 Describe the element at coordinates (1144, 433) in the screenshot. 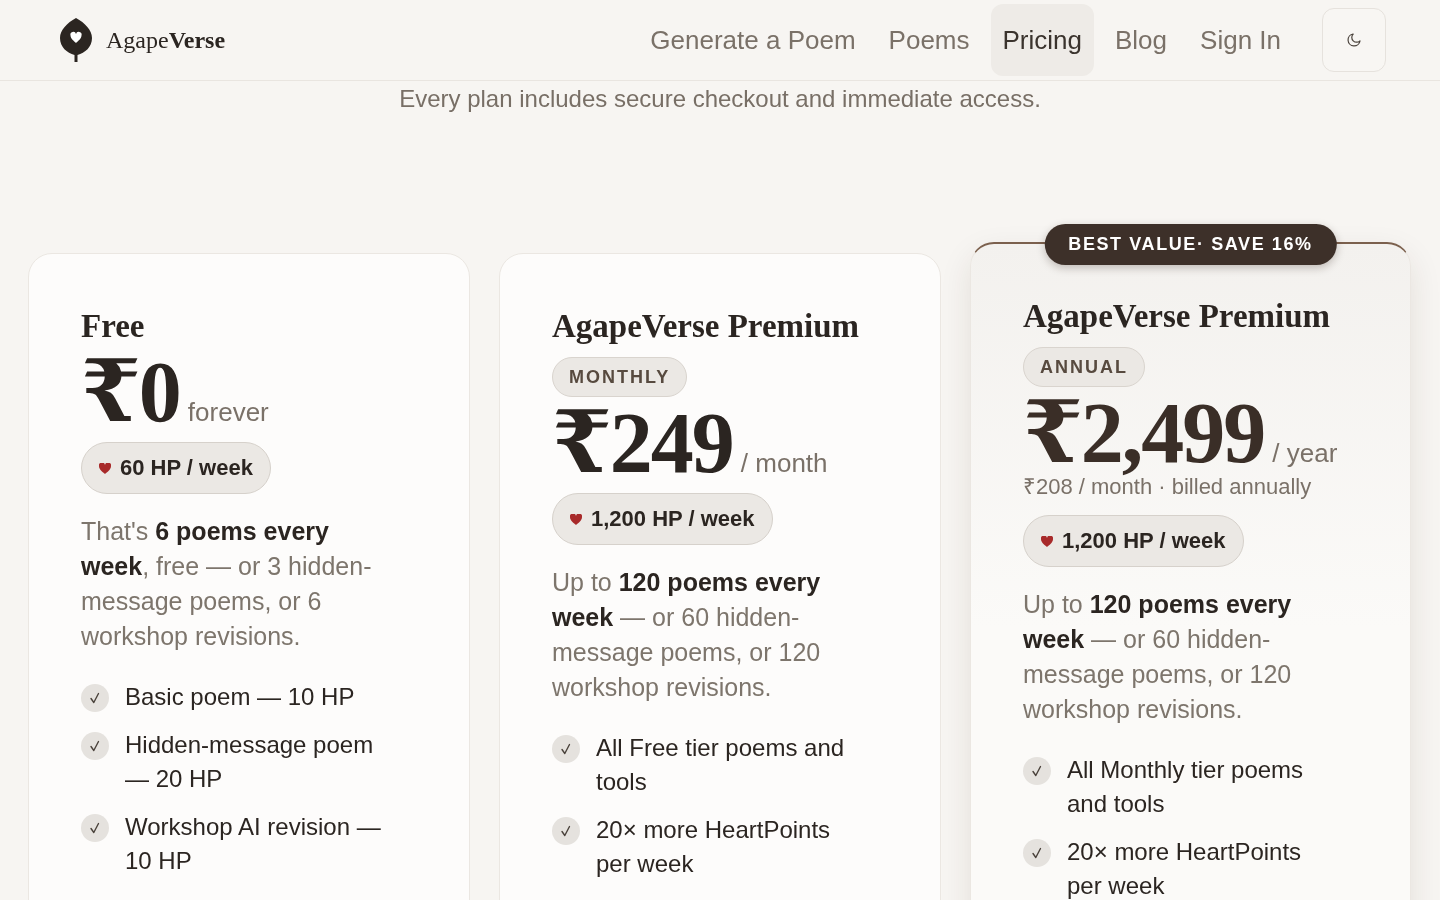

I see `price-amount: ₹2,499` at that location.